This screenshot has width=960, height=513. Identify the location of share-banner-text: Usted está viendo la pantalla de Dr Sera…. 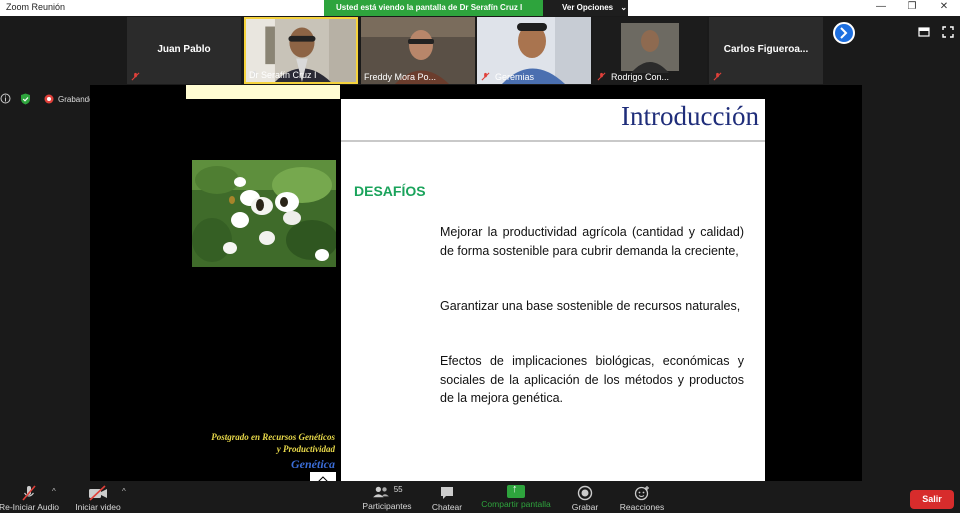
(429, 7).